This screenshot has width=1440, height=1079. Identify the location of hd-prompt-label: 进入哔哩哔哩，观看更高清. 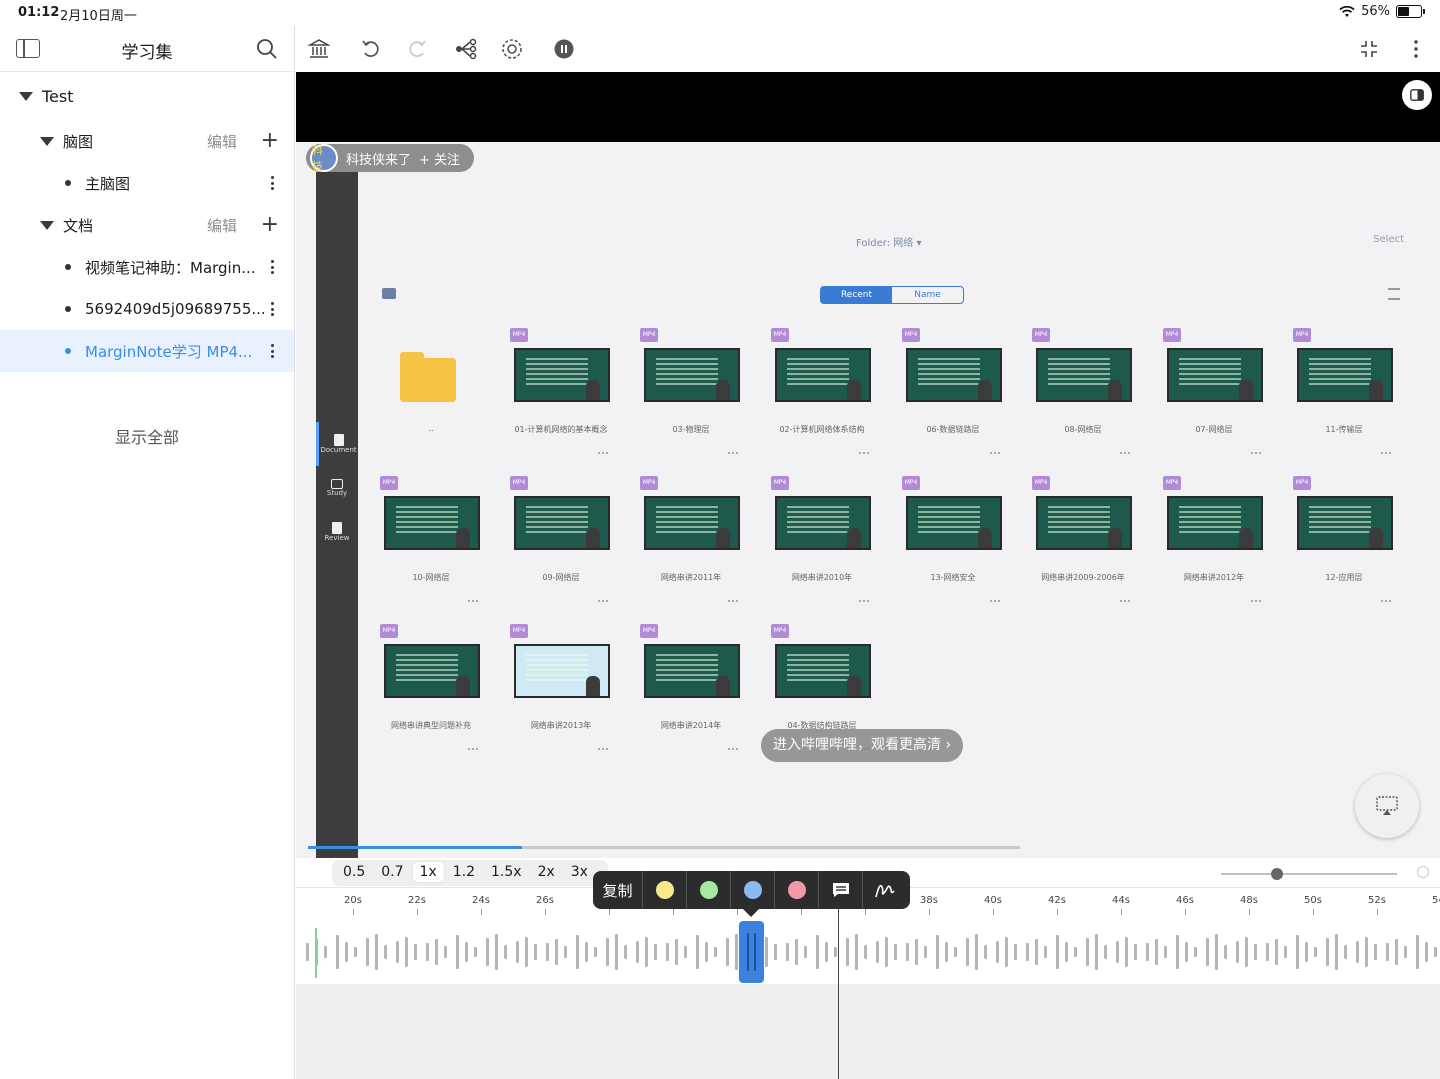
(857, 745).